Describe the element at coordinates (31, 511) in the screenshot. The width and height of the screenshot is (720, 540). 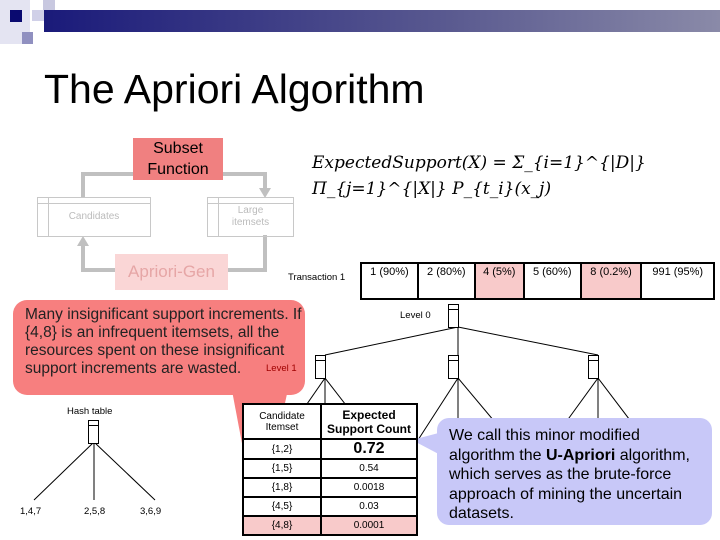
I see `leaf-label: 1,4,7` at that location.